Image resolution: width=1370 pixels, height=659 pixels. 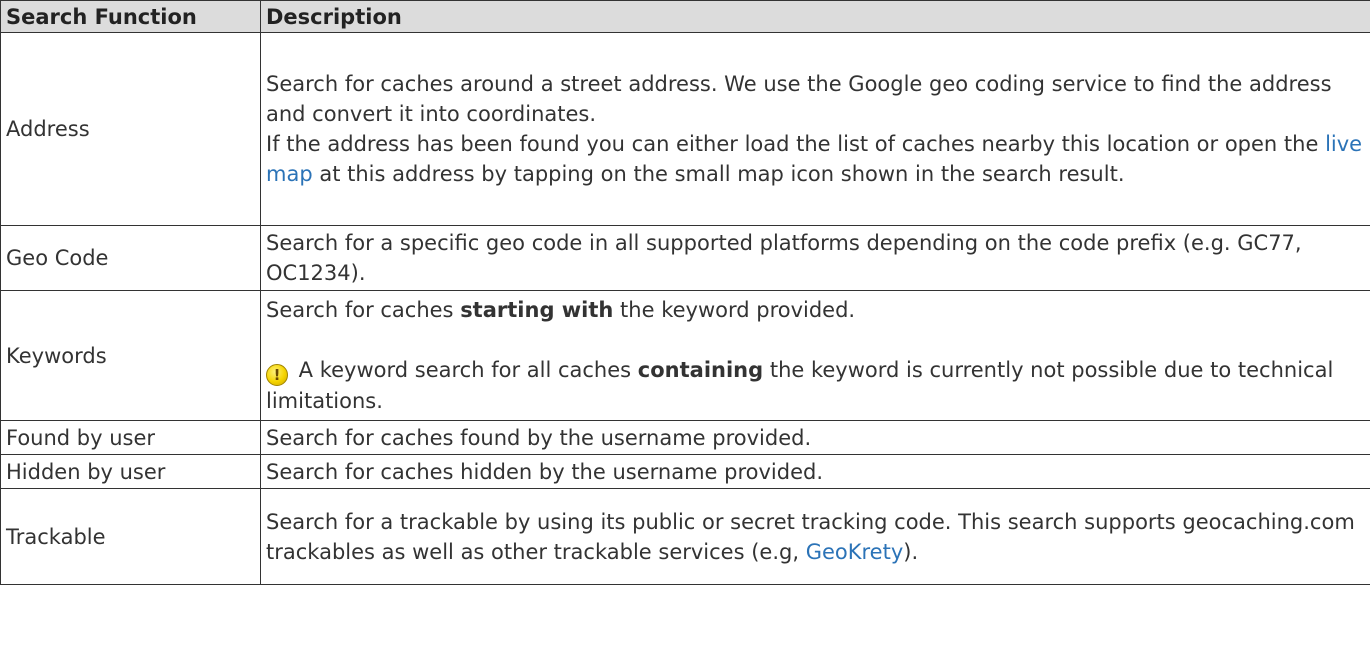 I want to click on header-description: Description, so click(x=815, y=16).